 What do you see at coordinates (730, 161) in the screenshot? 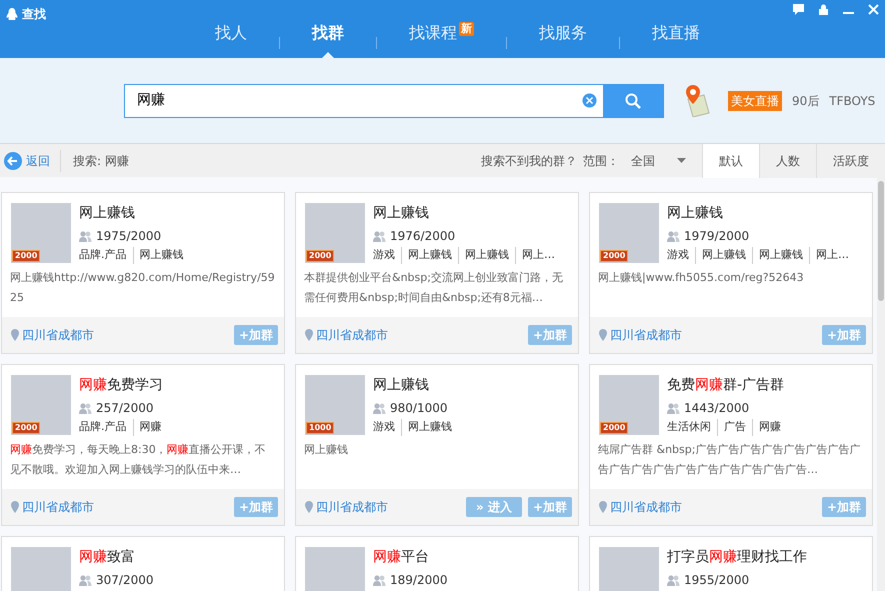
I see `sort-tab: 默认` at bounding box center [730, 161].